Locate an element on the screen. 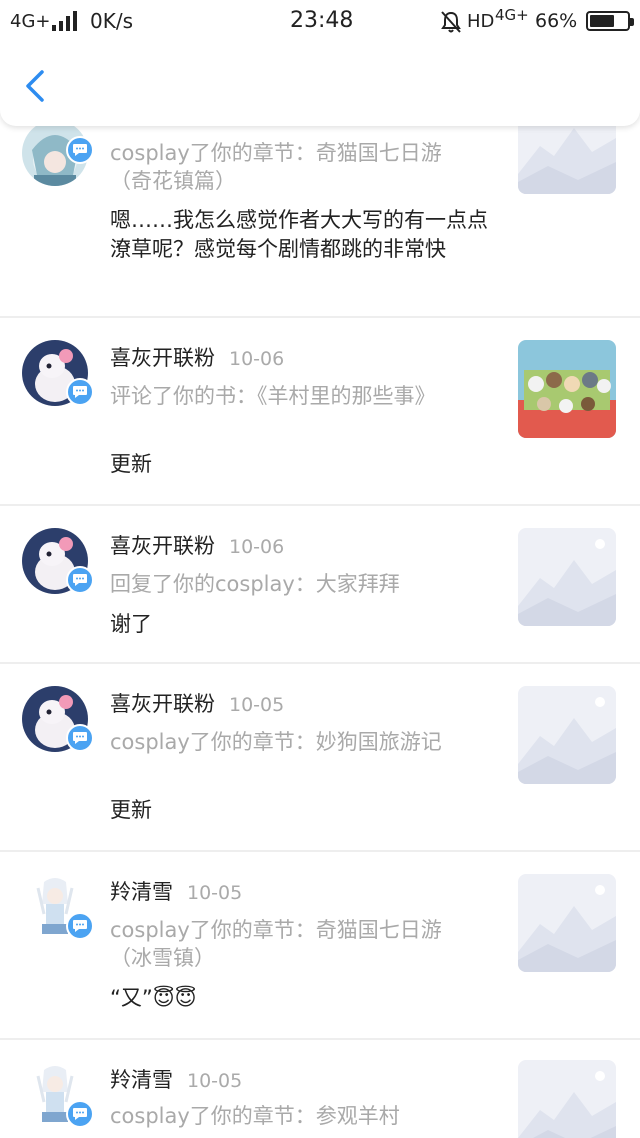 The width and height of the screenshot is (640, 1138). signal-icon is located at coordinates (65, 21).